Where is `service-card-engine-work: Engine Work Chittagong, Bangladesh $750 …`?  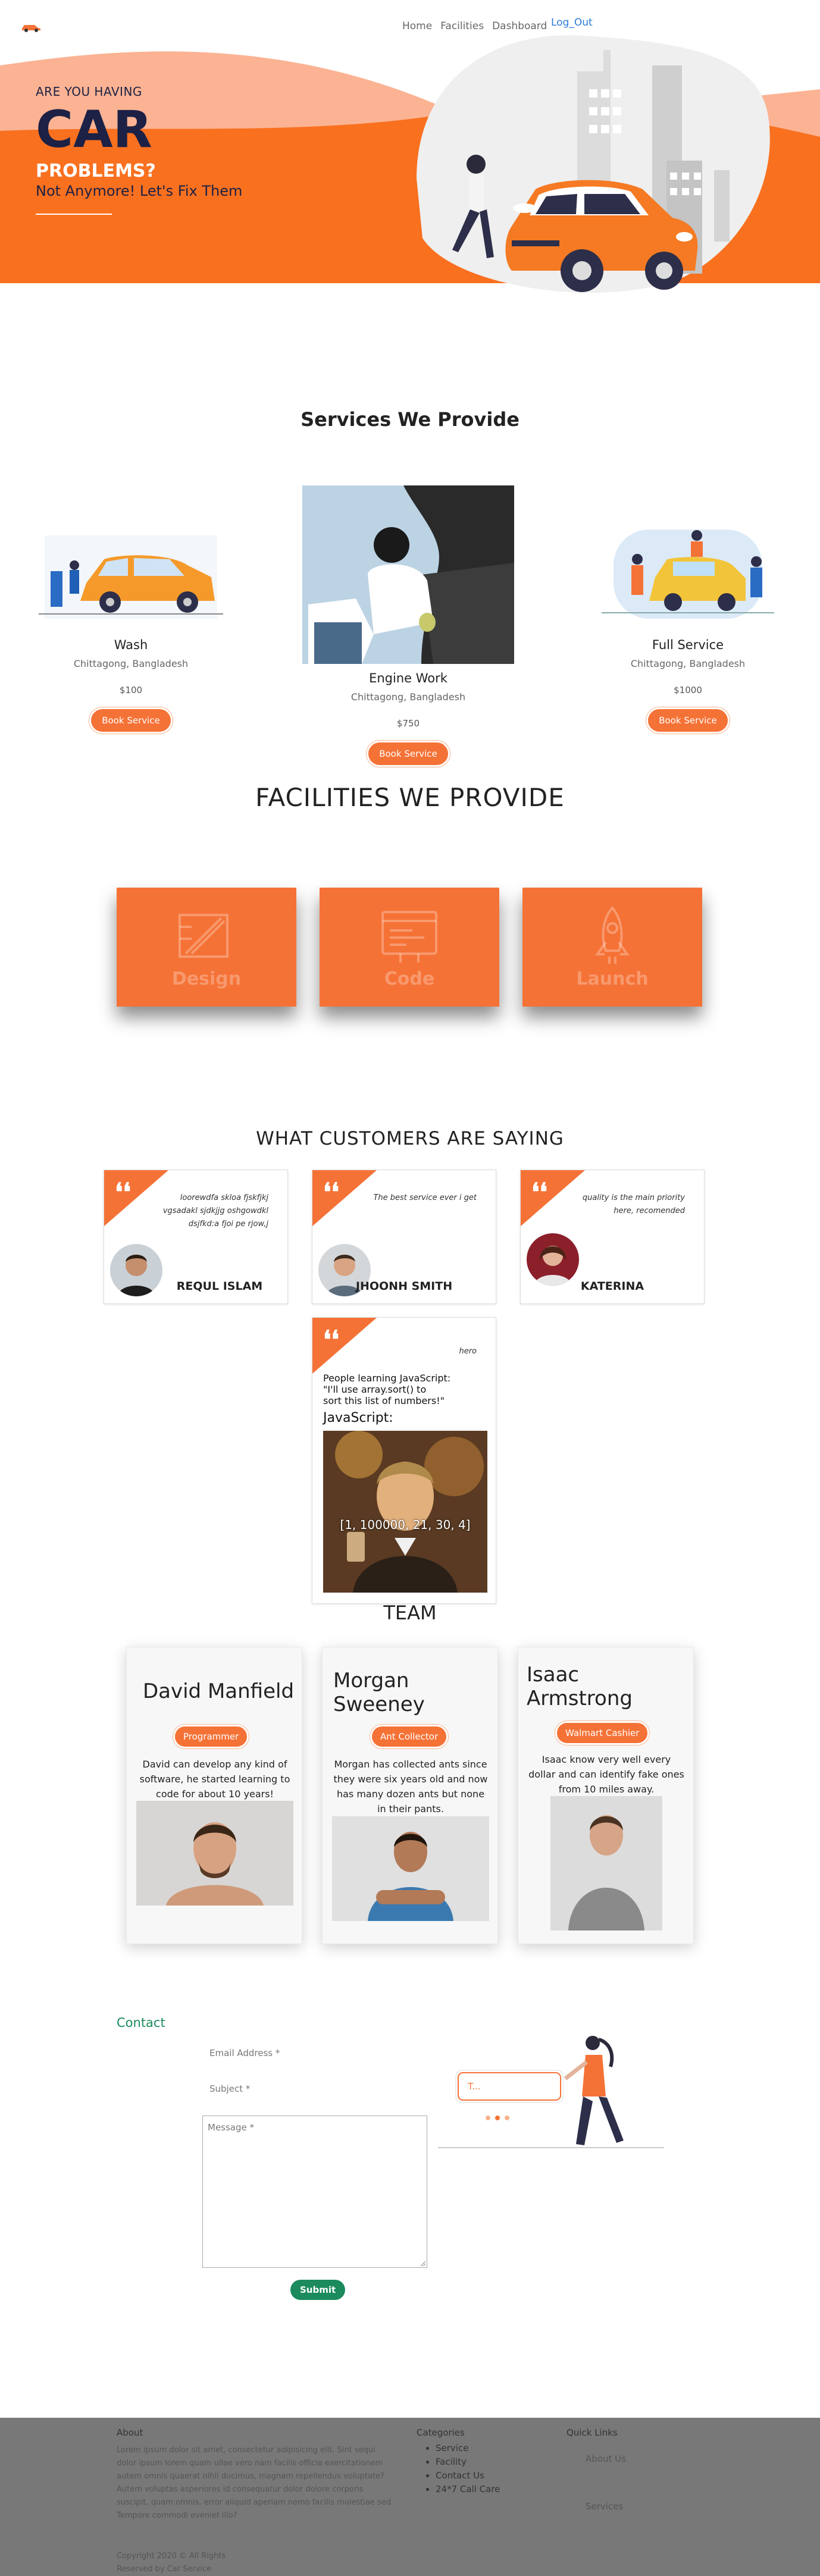 service-card-engine-work: Engine Work Chittagong, Bangladesh $750 … is located at coordinates (408, 626).